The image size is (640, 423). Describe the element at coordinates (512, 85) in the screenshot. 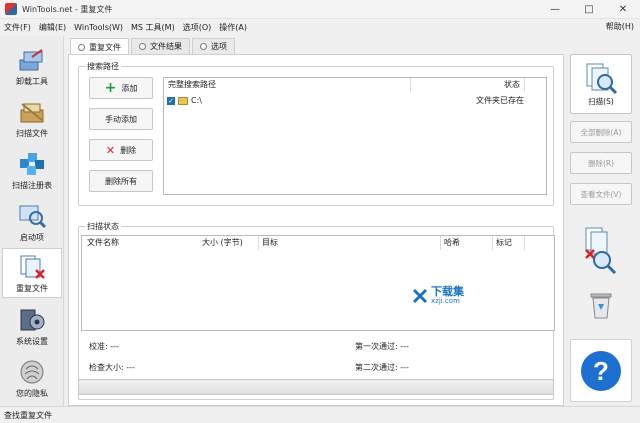

I see `column-status: 状态` at that location.